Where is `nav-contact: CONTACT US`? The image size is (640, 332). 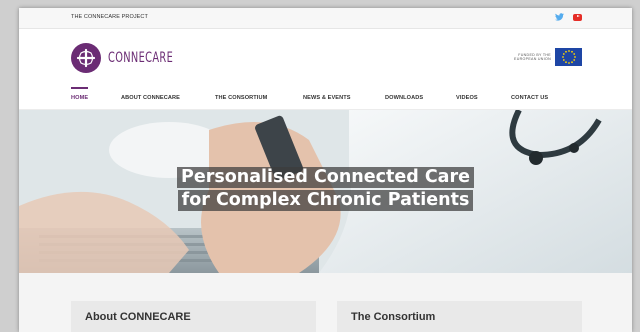
nav-contact: CONTACT US is located at coordinates (529, 98).